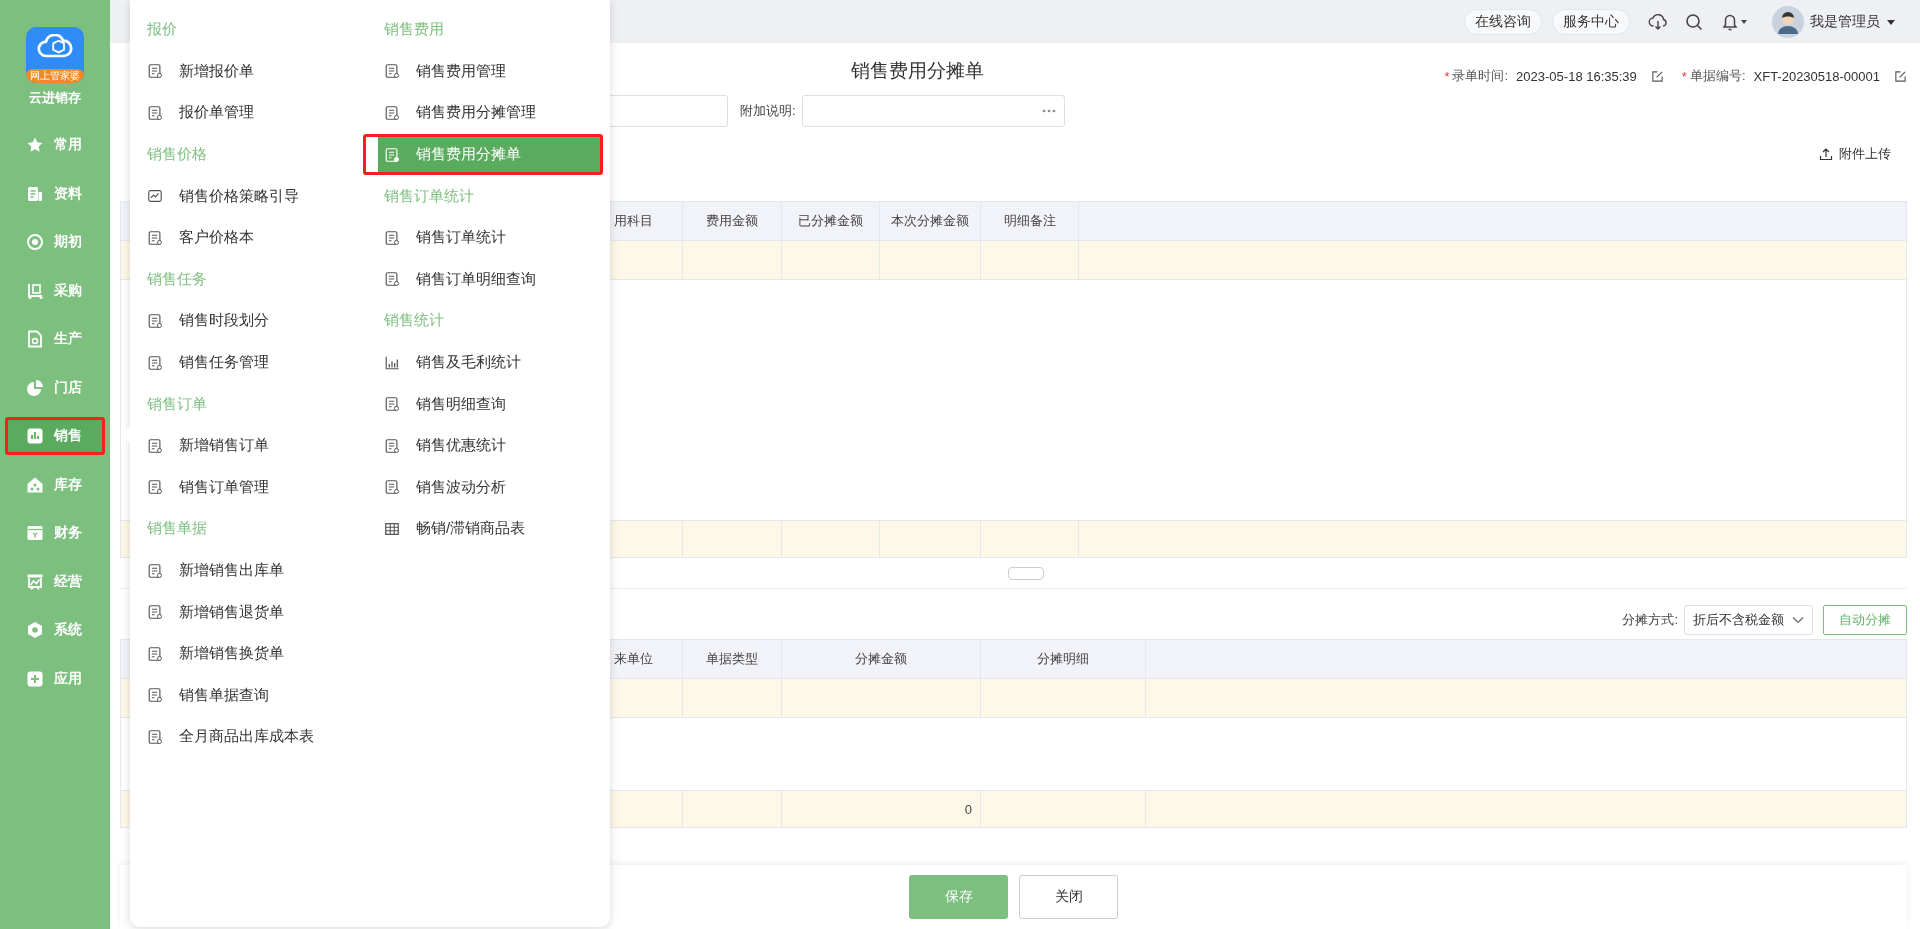 The width and height of the screenshot is (1920, 929). What do you see at coordinates (162, 29) in the screenshot?
I see `menu-section-title: 报价` at bounding box center [162, 29].